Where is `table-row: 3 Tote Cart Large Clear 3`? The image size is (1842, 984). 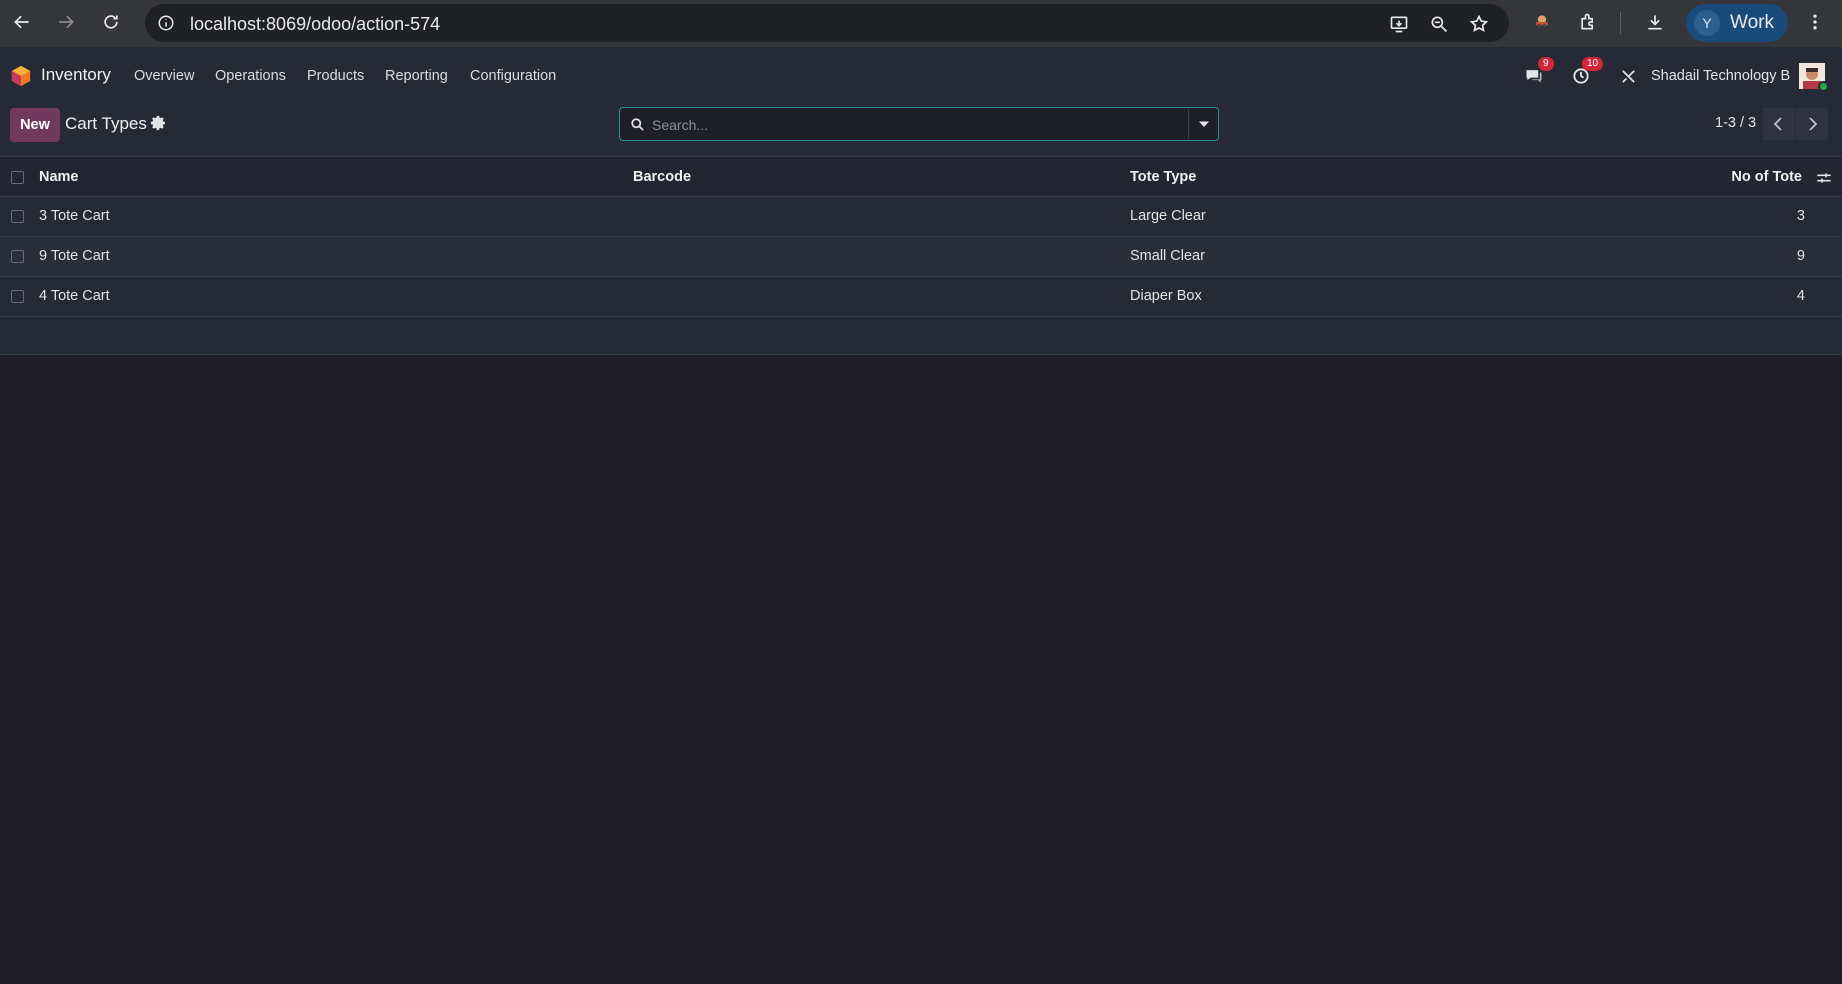 table-row: 3 Tote Cart Large Clear 3 is located at coordinates (921, 217).